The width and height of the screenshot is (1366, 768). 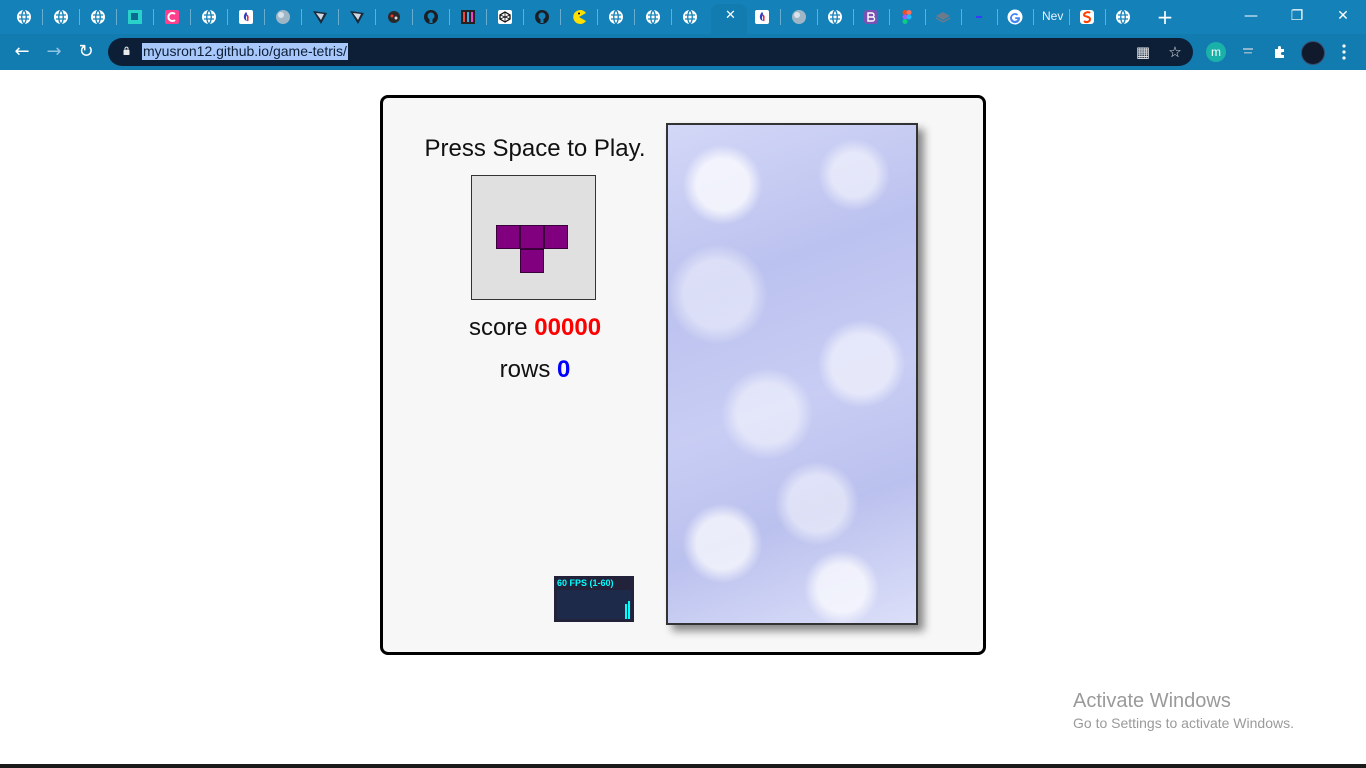 I want to click on tab-dash-icon, so click(x=979, y=17).